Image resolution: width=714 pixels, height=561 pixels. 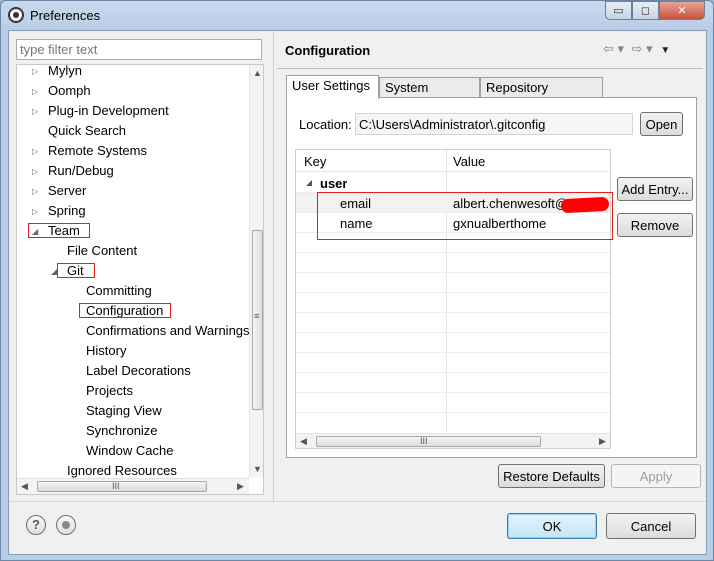 What do you see at coordinates (309, 182) in the screenshot?
I see `group-expander-icon: ◢` at bounding box center [309, 182].